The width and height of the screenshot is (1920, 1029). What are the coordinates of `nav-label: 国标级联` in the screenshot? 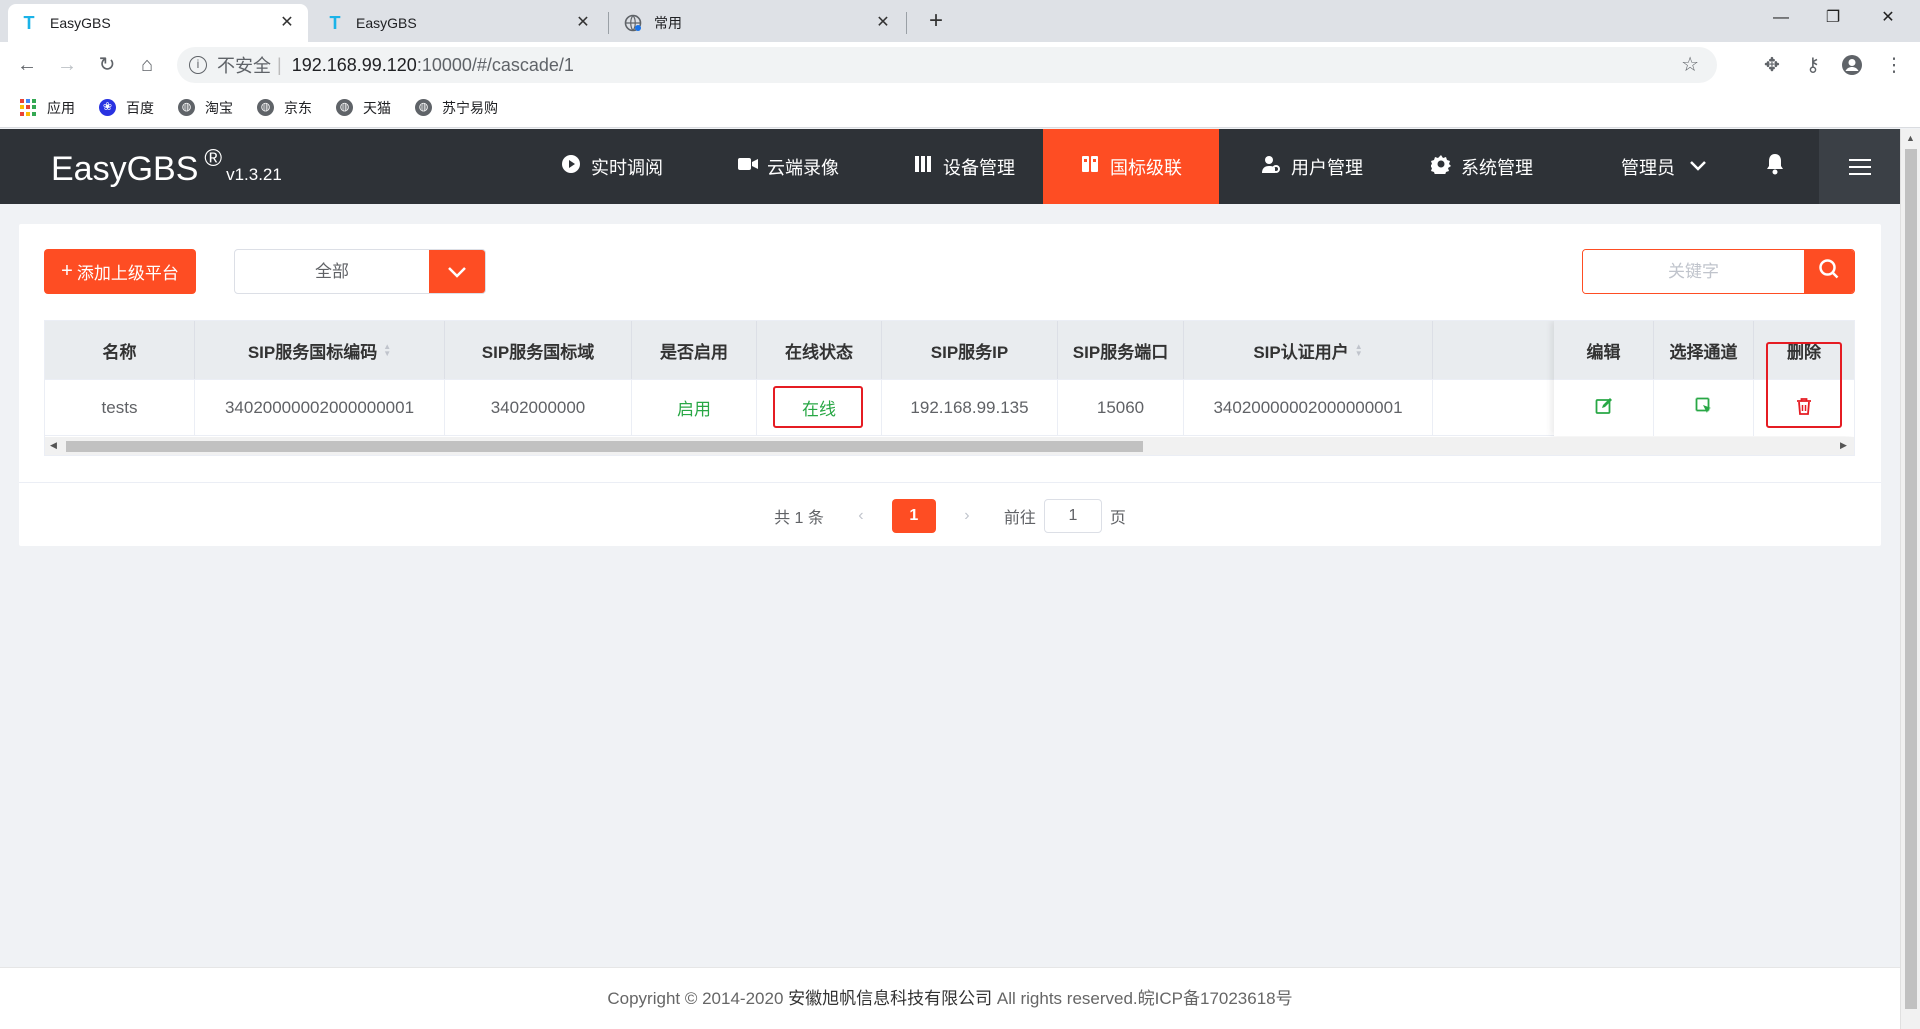 It's located at (1146, 167).